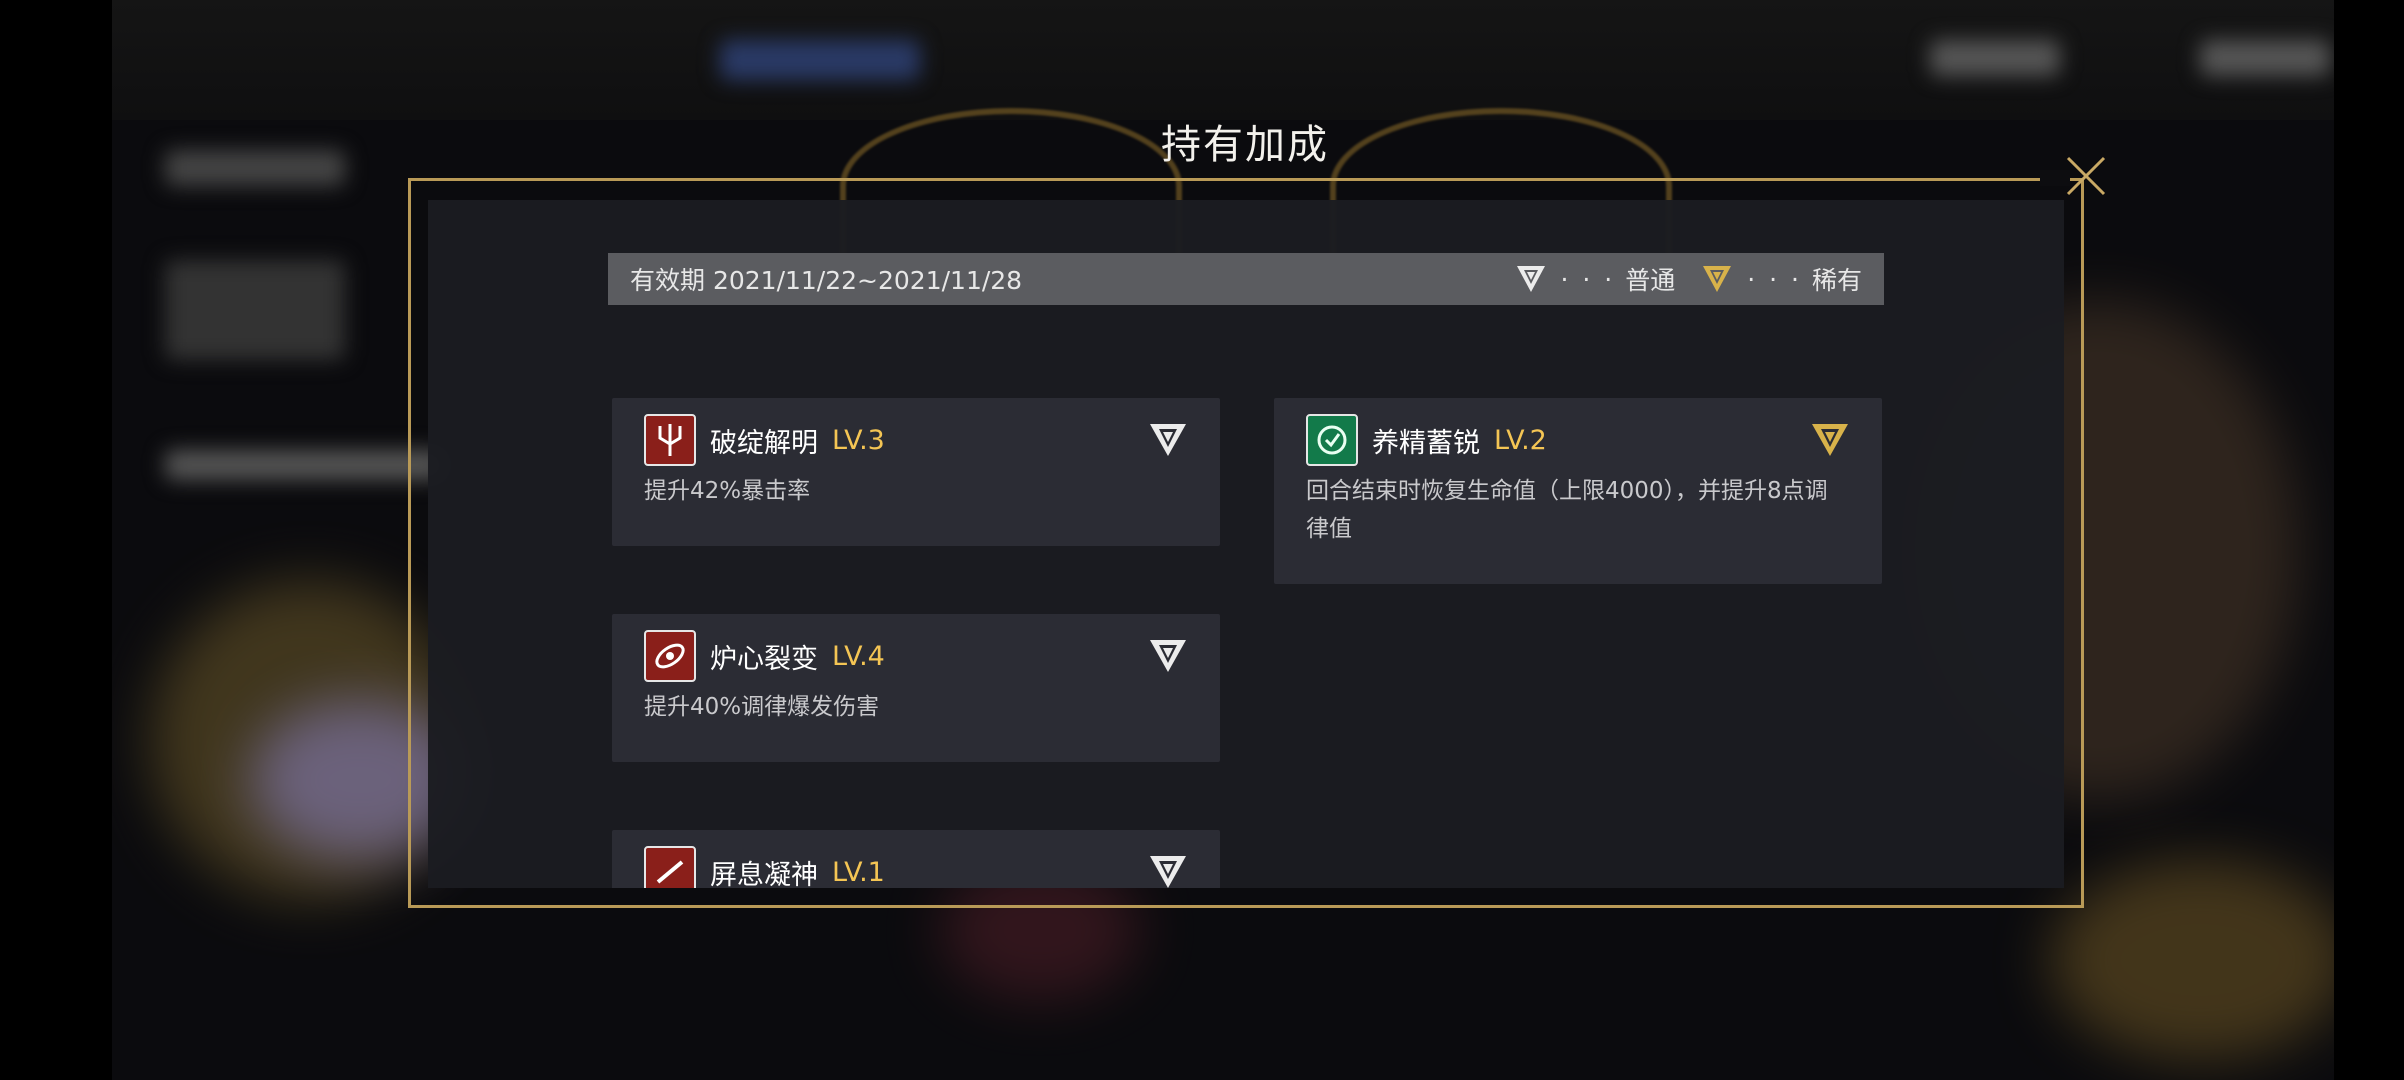 This screenshot has height=1080, width=2404. What do you see at coordinates (1520, 440) in the screenshot?
I see `bonus-level: LV.2` at bounding box center [1520, 440].